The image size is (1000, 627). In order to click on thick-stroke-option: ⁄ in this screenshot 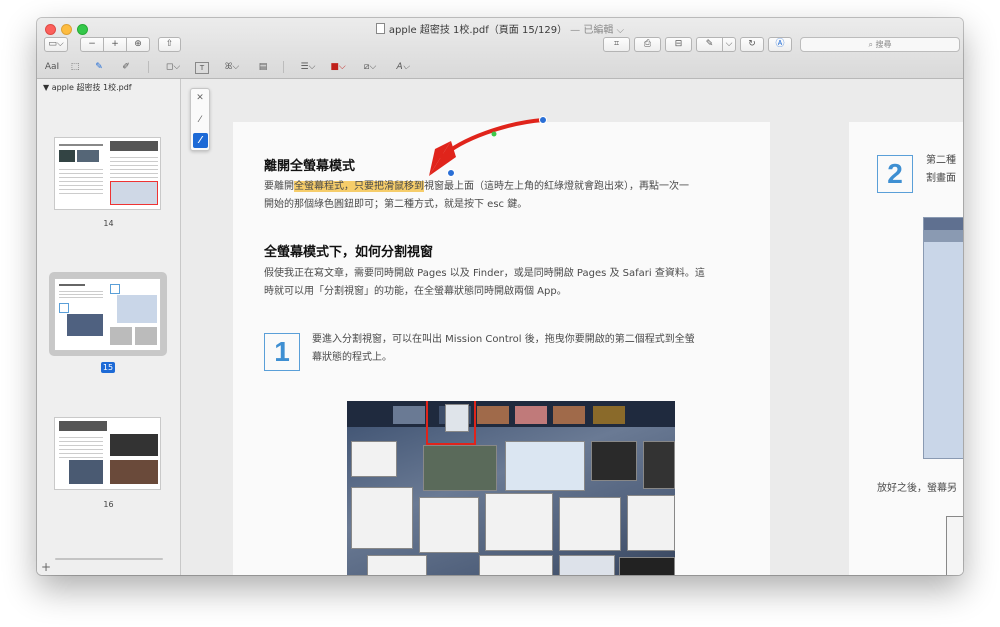, I will do `click(200, 140)`.